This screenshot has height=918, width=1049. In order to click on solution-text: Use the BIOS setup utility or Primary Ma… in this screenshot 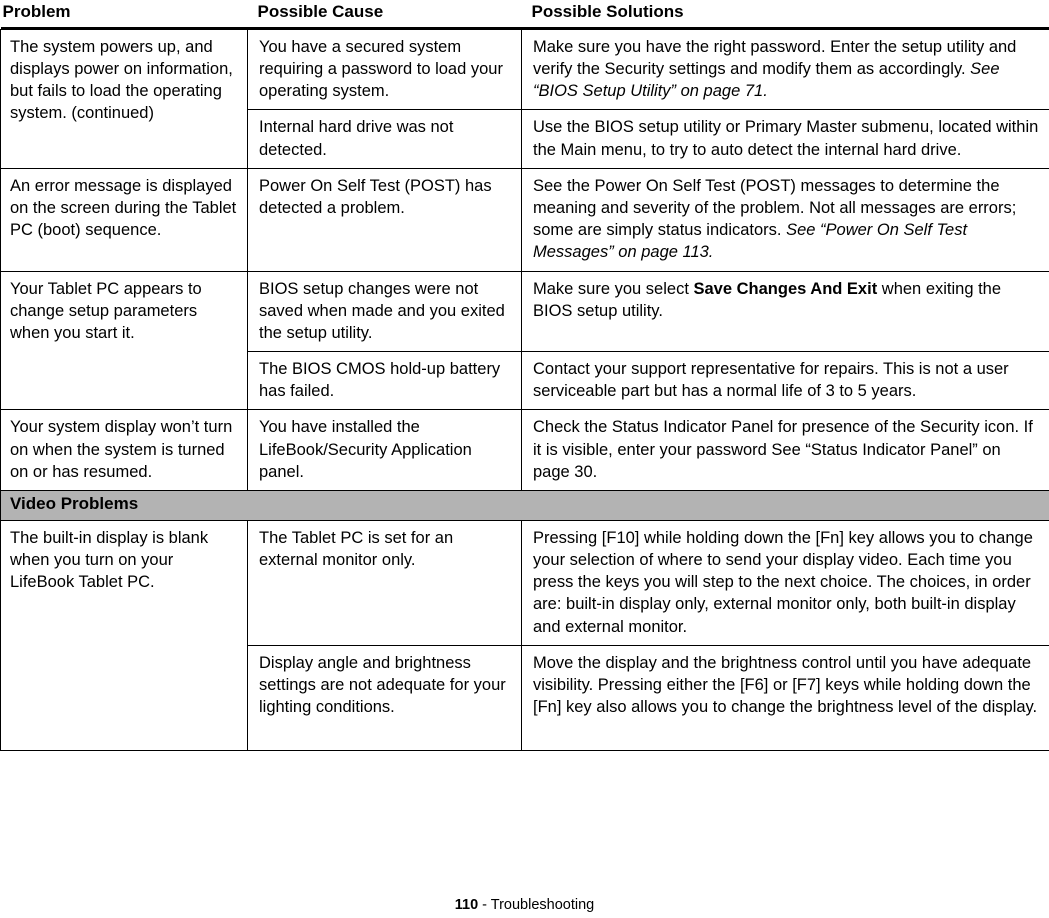, I will do `click(786, 138)`.